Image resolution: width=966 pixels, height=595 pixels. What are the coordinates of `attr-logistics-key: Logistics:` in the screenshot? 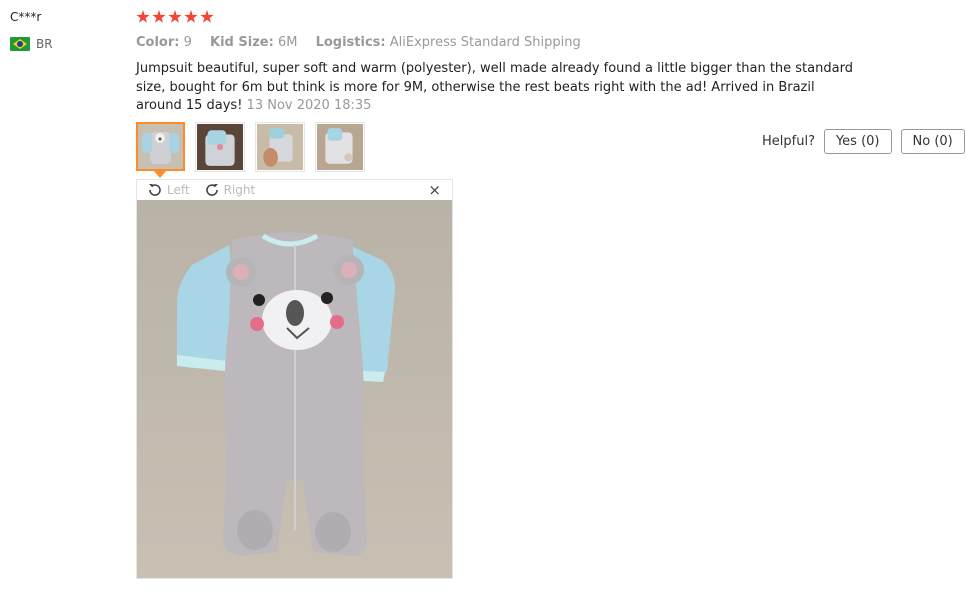 It's located at (350, 42).